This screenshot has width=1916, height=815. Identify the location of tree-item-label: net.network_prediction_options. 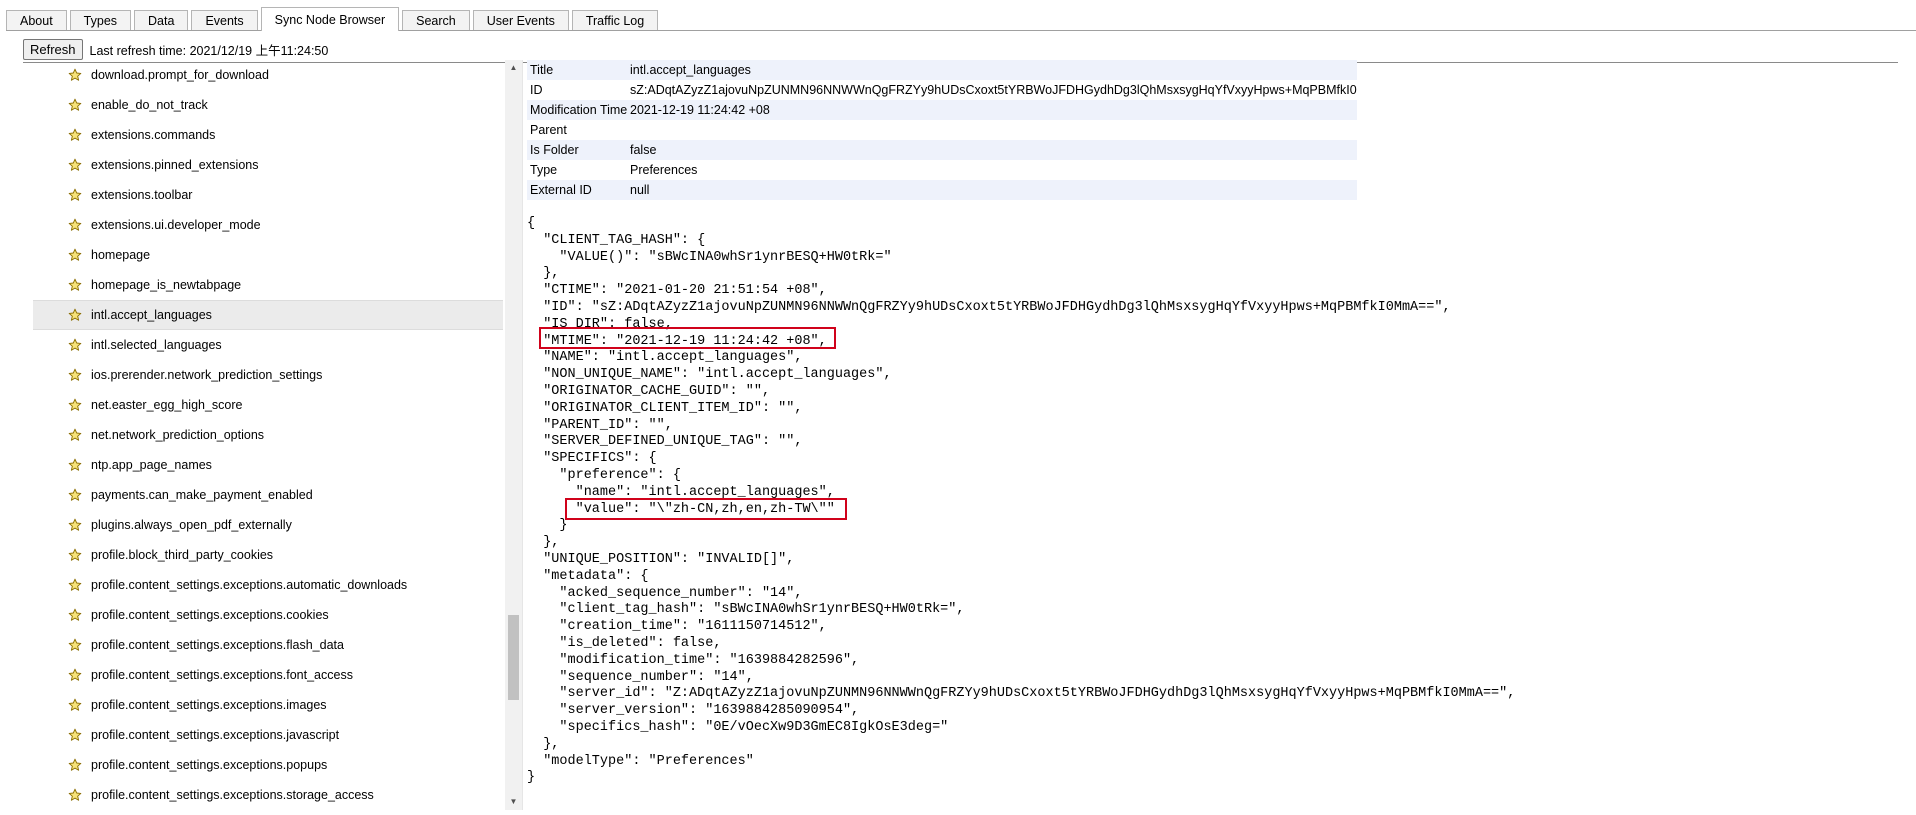
(178, 435).